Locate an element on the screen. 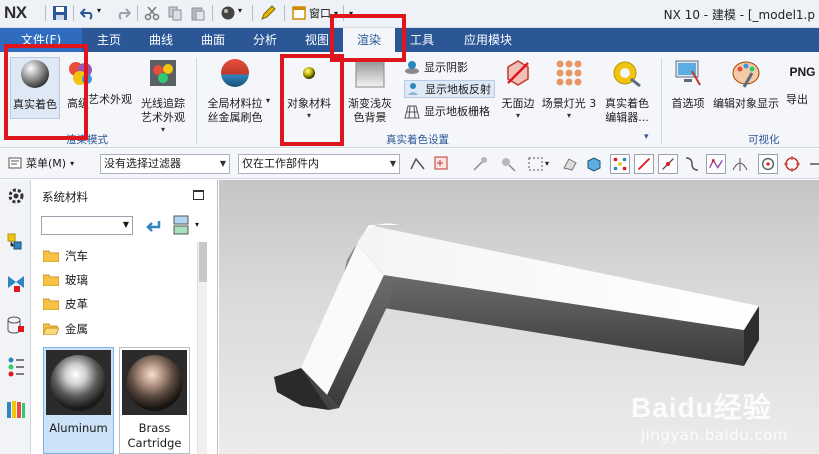 The height and width of the screenshot is (454, 819). material-library-dropdown: ▼ is located at coordinates (87, 225).